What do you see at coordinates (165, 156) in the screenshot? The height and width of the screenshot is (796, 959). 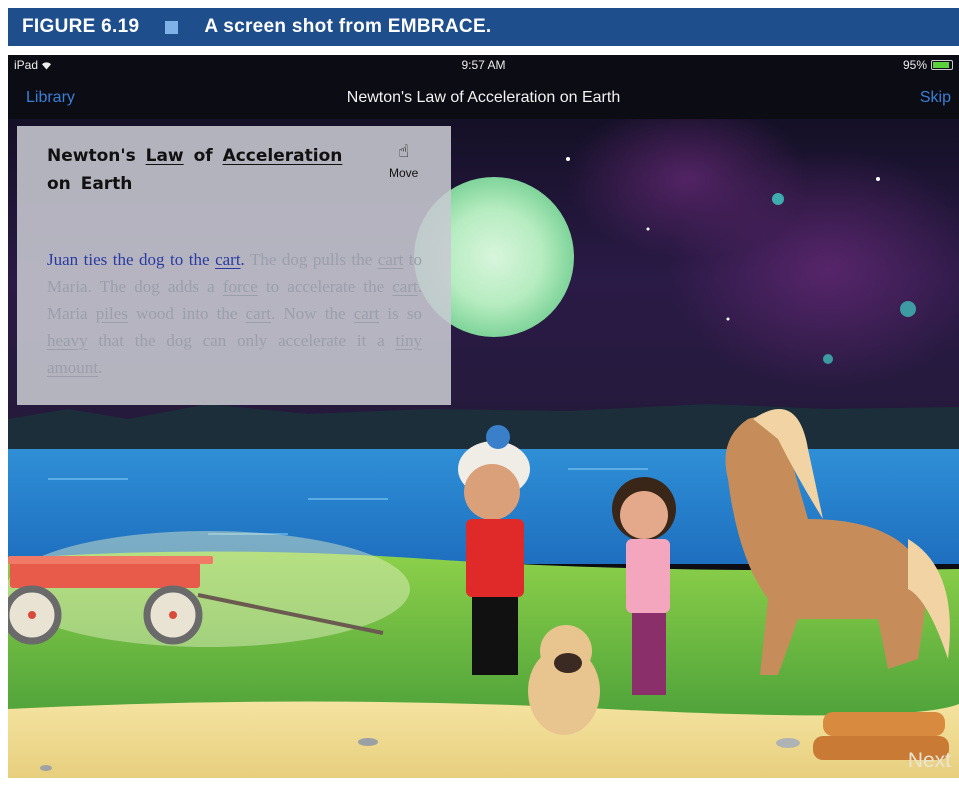 I see `title-word-vocab: Law` at bounding box center [165, 156].